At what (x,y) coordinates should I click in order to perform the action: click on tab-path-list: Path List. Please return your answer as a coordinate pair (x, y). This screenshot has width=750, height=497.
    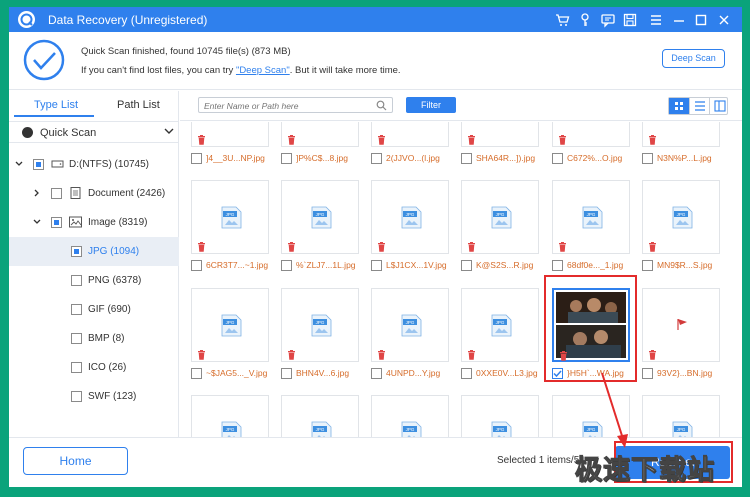
    Looking at the image, I should click on (138, 105).